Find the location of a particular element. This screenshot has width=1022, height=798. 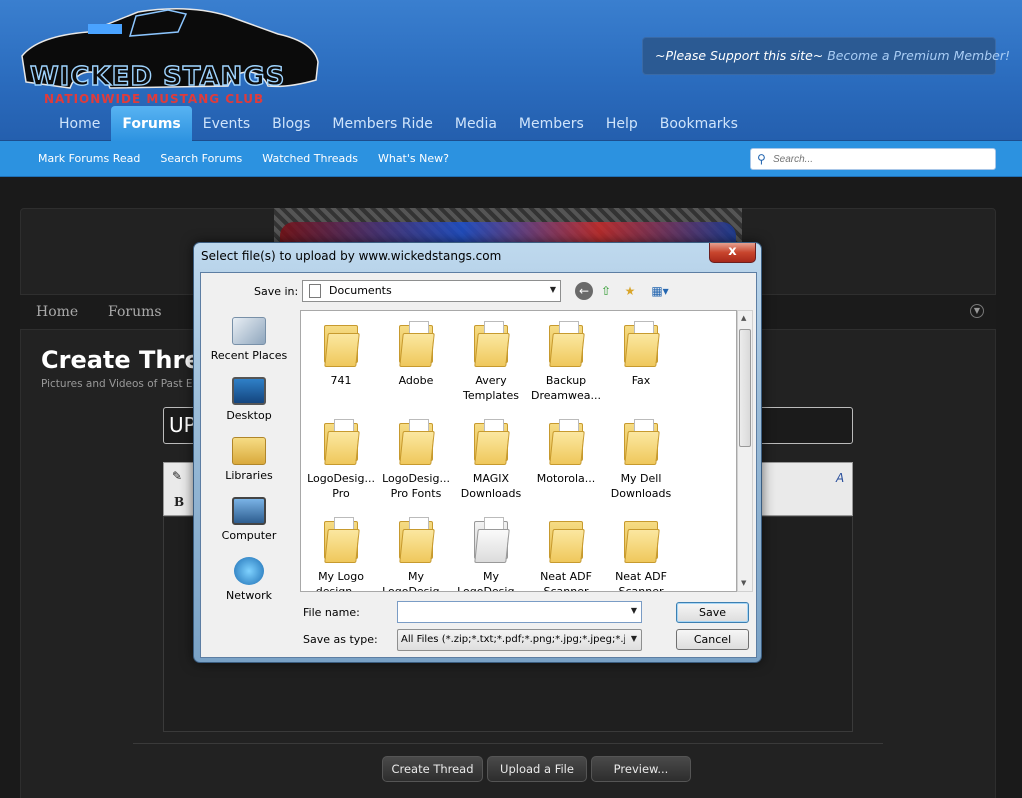

file-list-scrollbar: ▲ ▼ is located at coordinates (745, 451).